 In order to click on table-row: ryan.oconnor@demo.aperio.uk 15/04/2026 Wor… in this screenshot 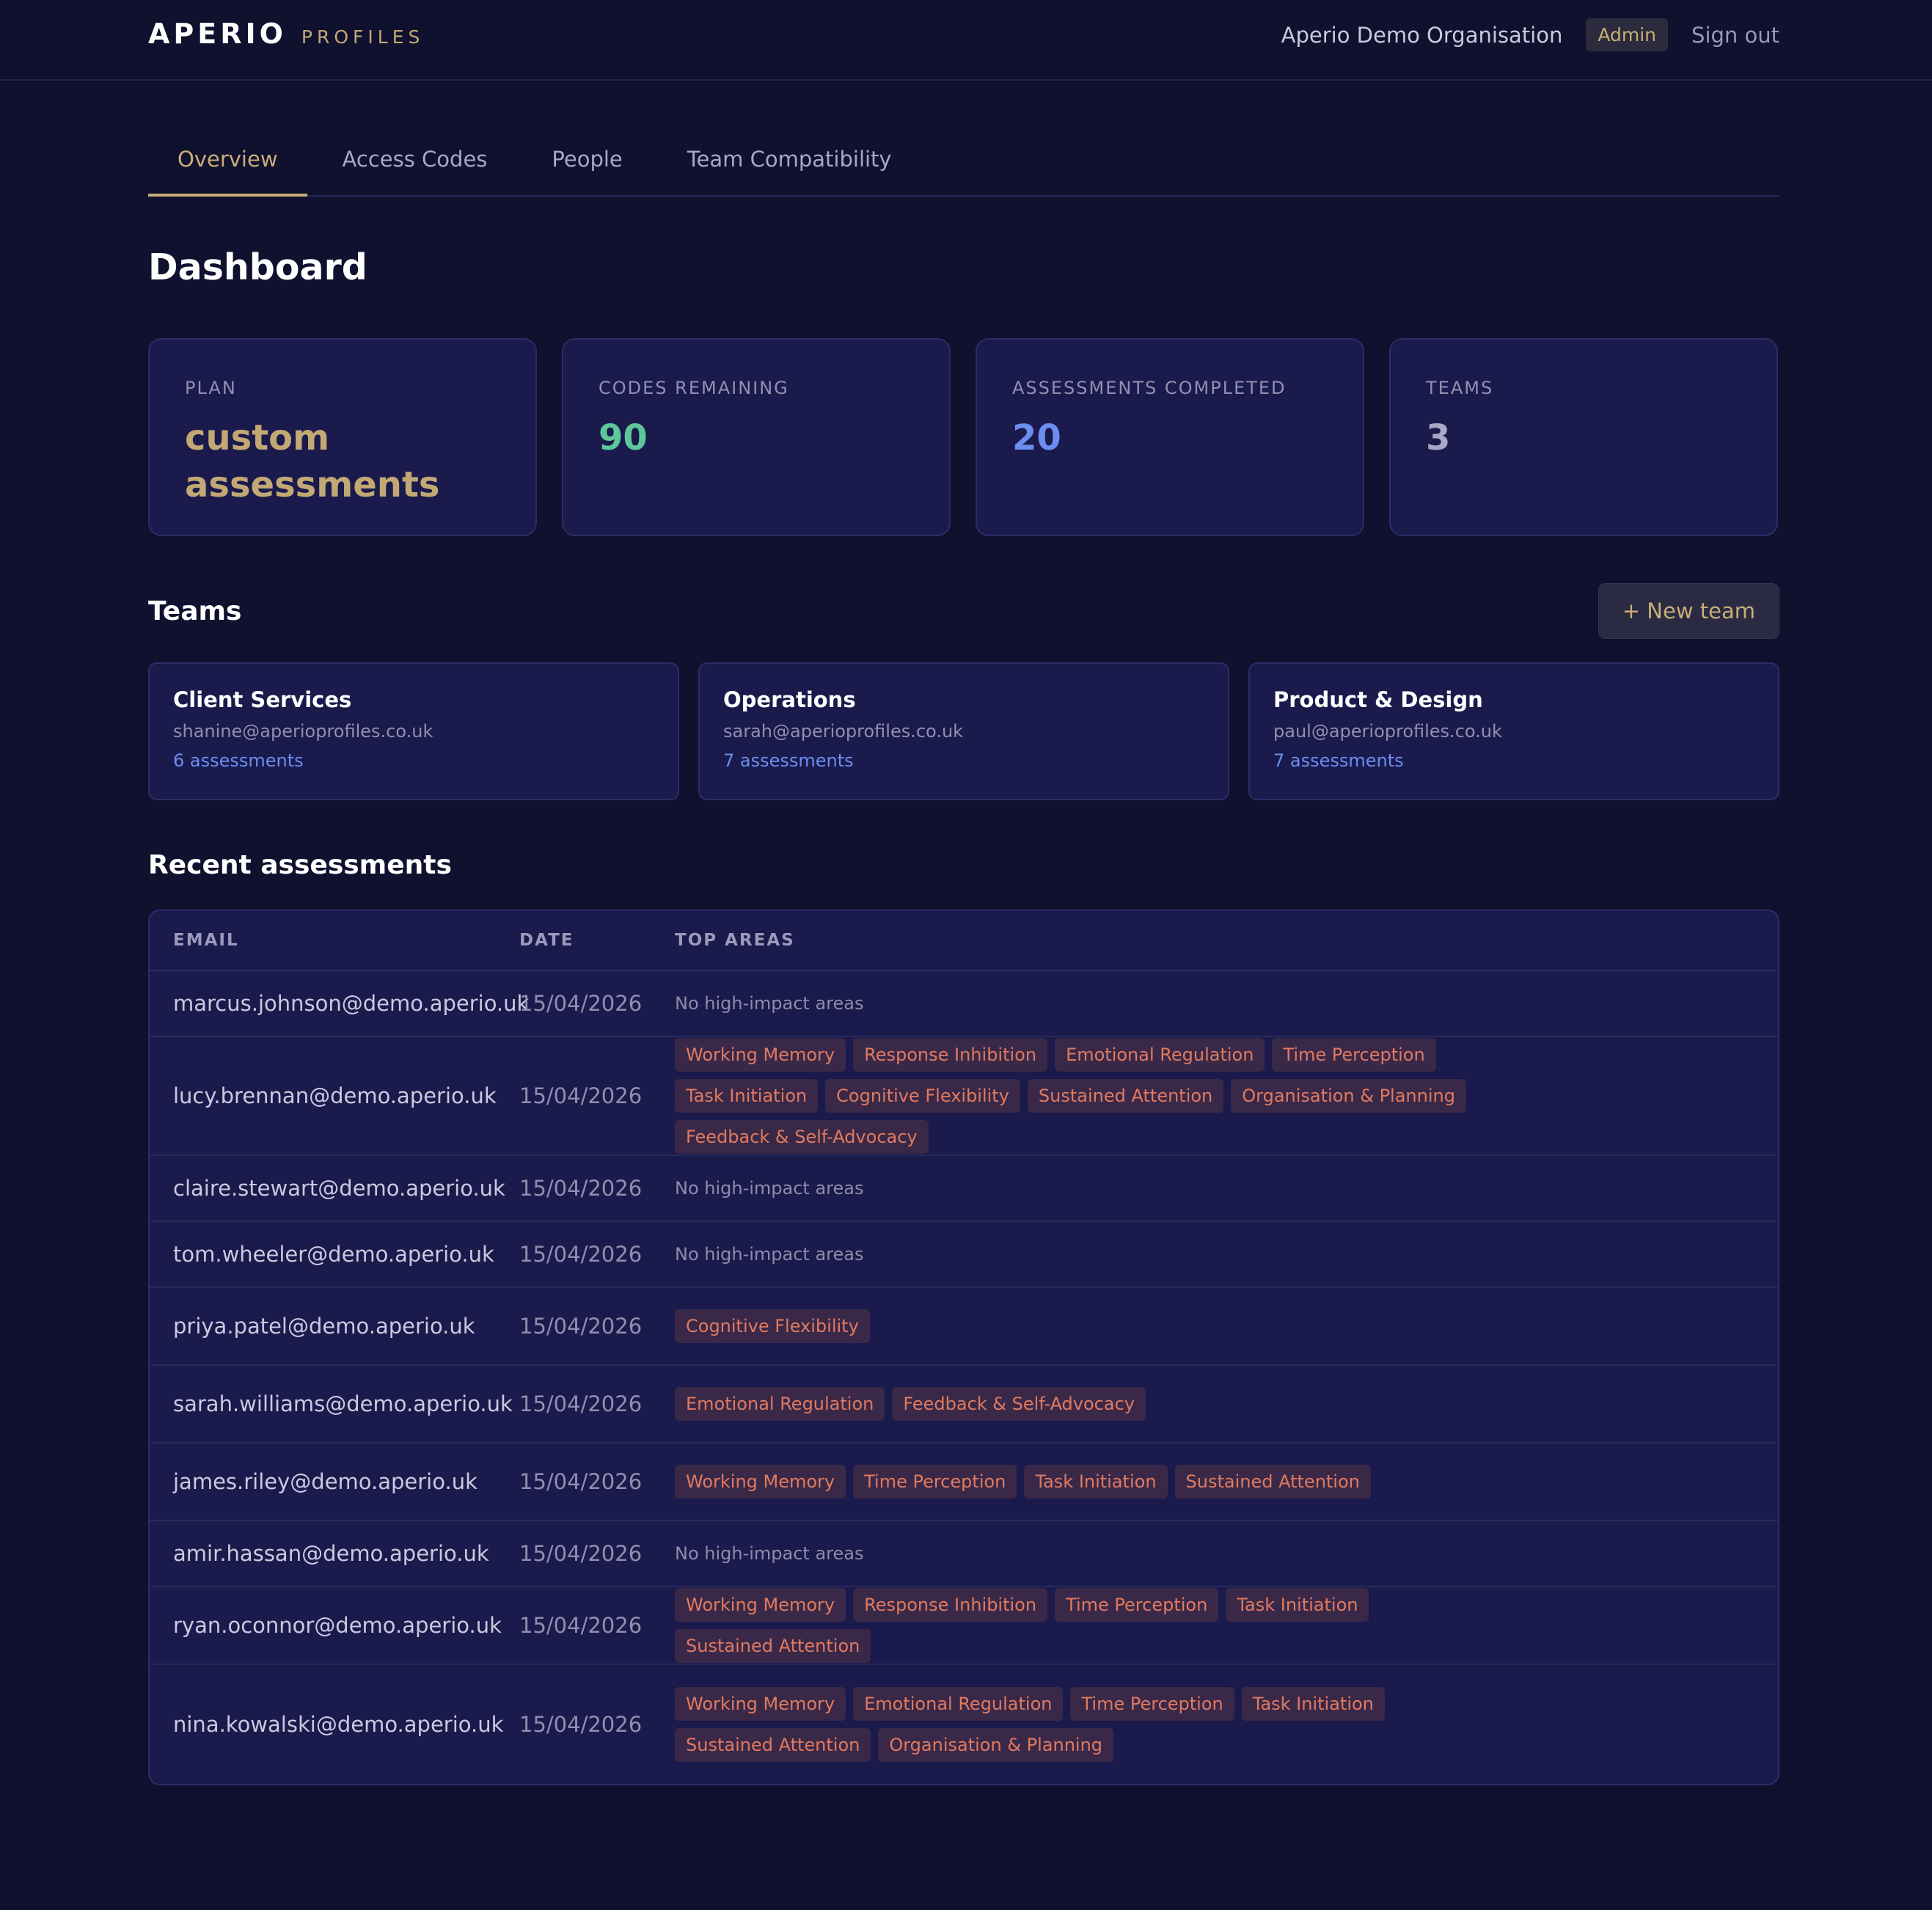, I will do `click(964, 1626)`.